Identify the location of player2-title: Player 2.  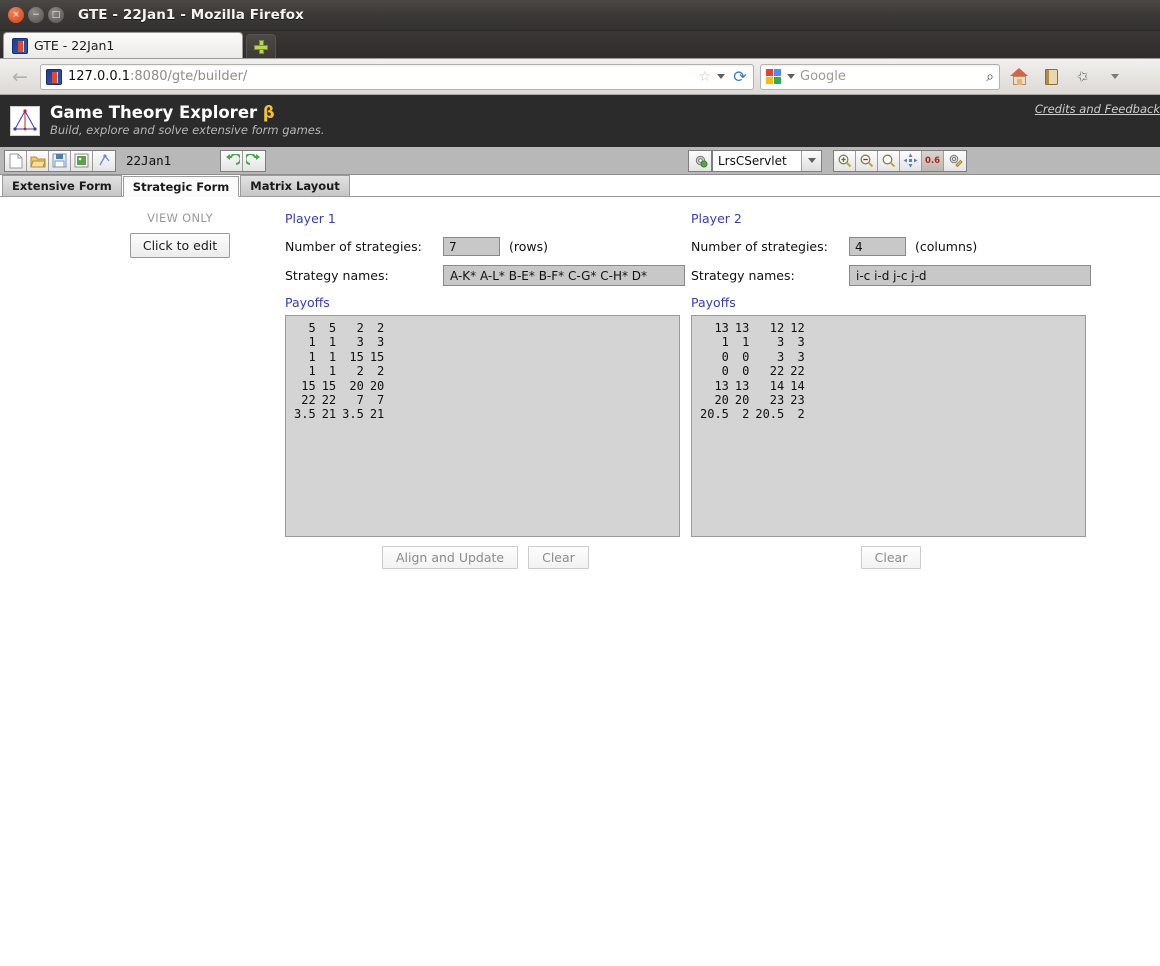
(716, 218).